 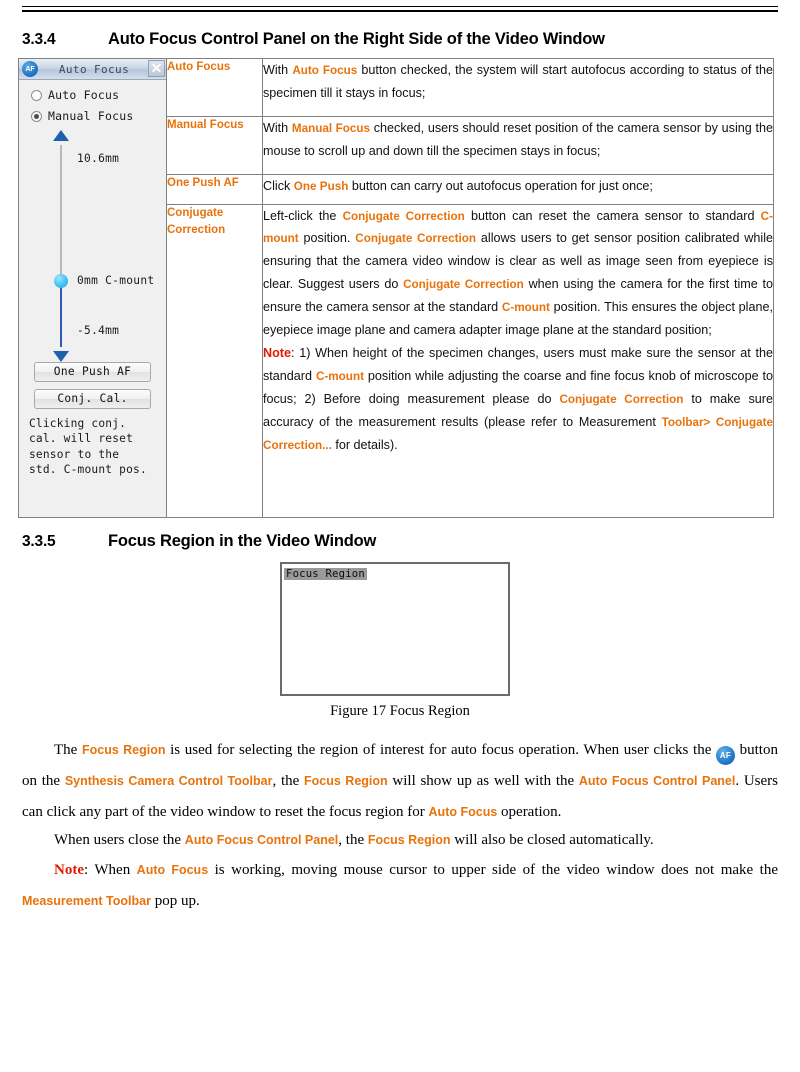 What do you see at coordinates (92, 246) in the screenshot?
I see `focus-slider: 10.6mm 0mm C-mount -5.4mm` at bounding box center [92, 246].